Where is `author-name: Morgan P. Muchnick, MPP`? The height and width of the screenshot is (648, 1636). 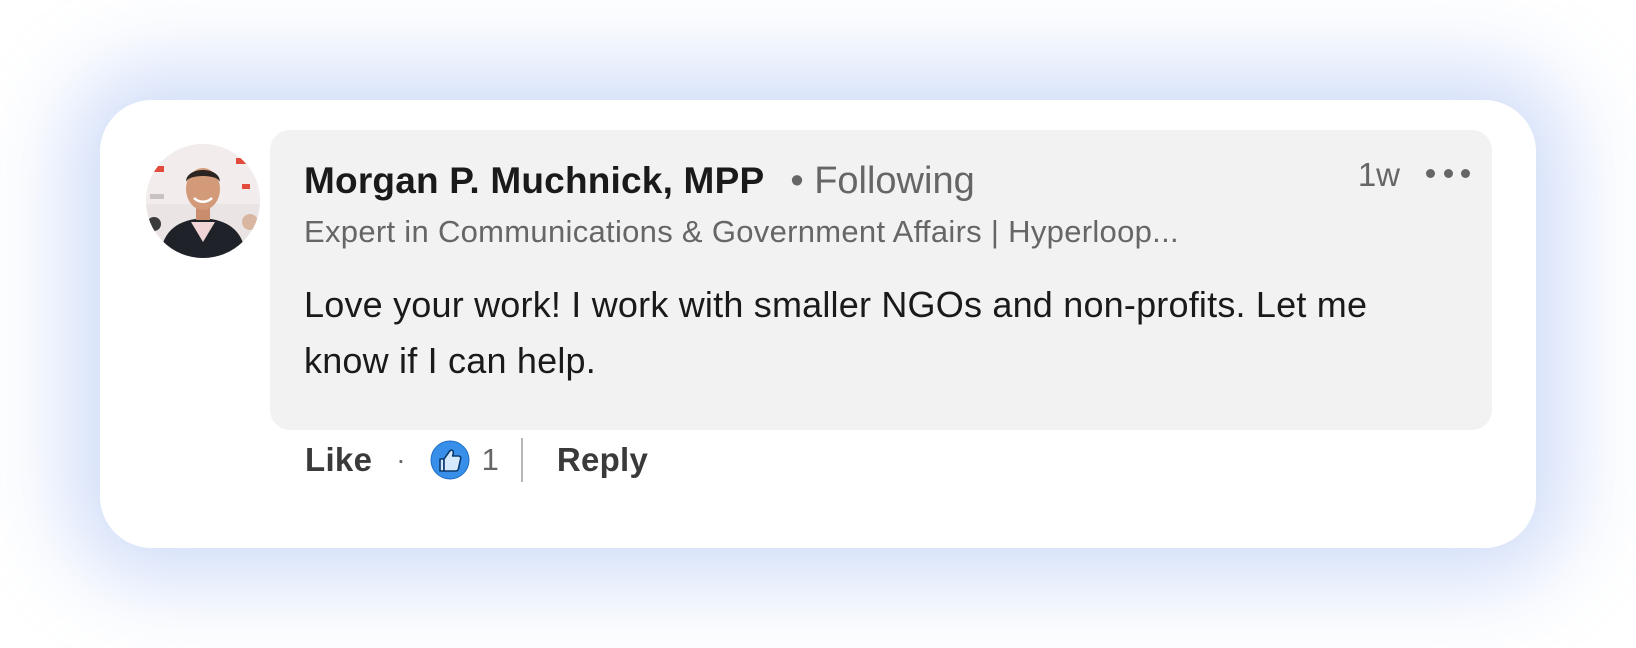
author-name: Morgan P. Muchnick, MPP is located at coordinates (534, 181).